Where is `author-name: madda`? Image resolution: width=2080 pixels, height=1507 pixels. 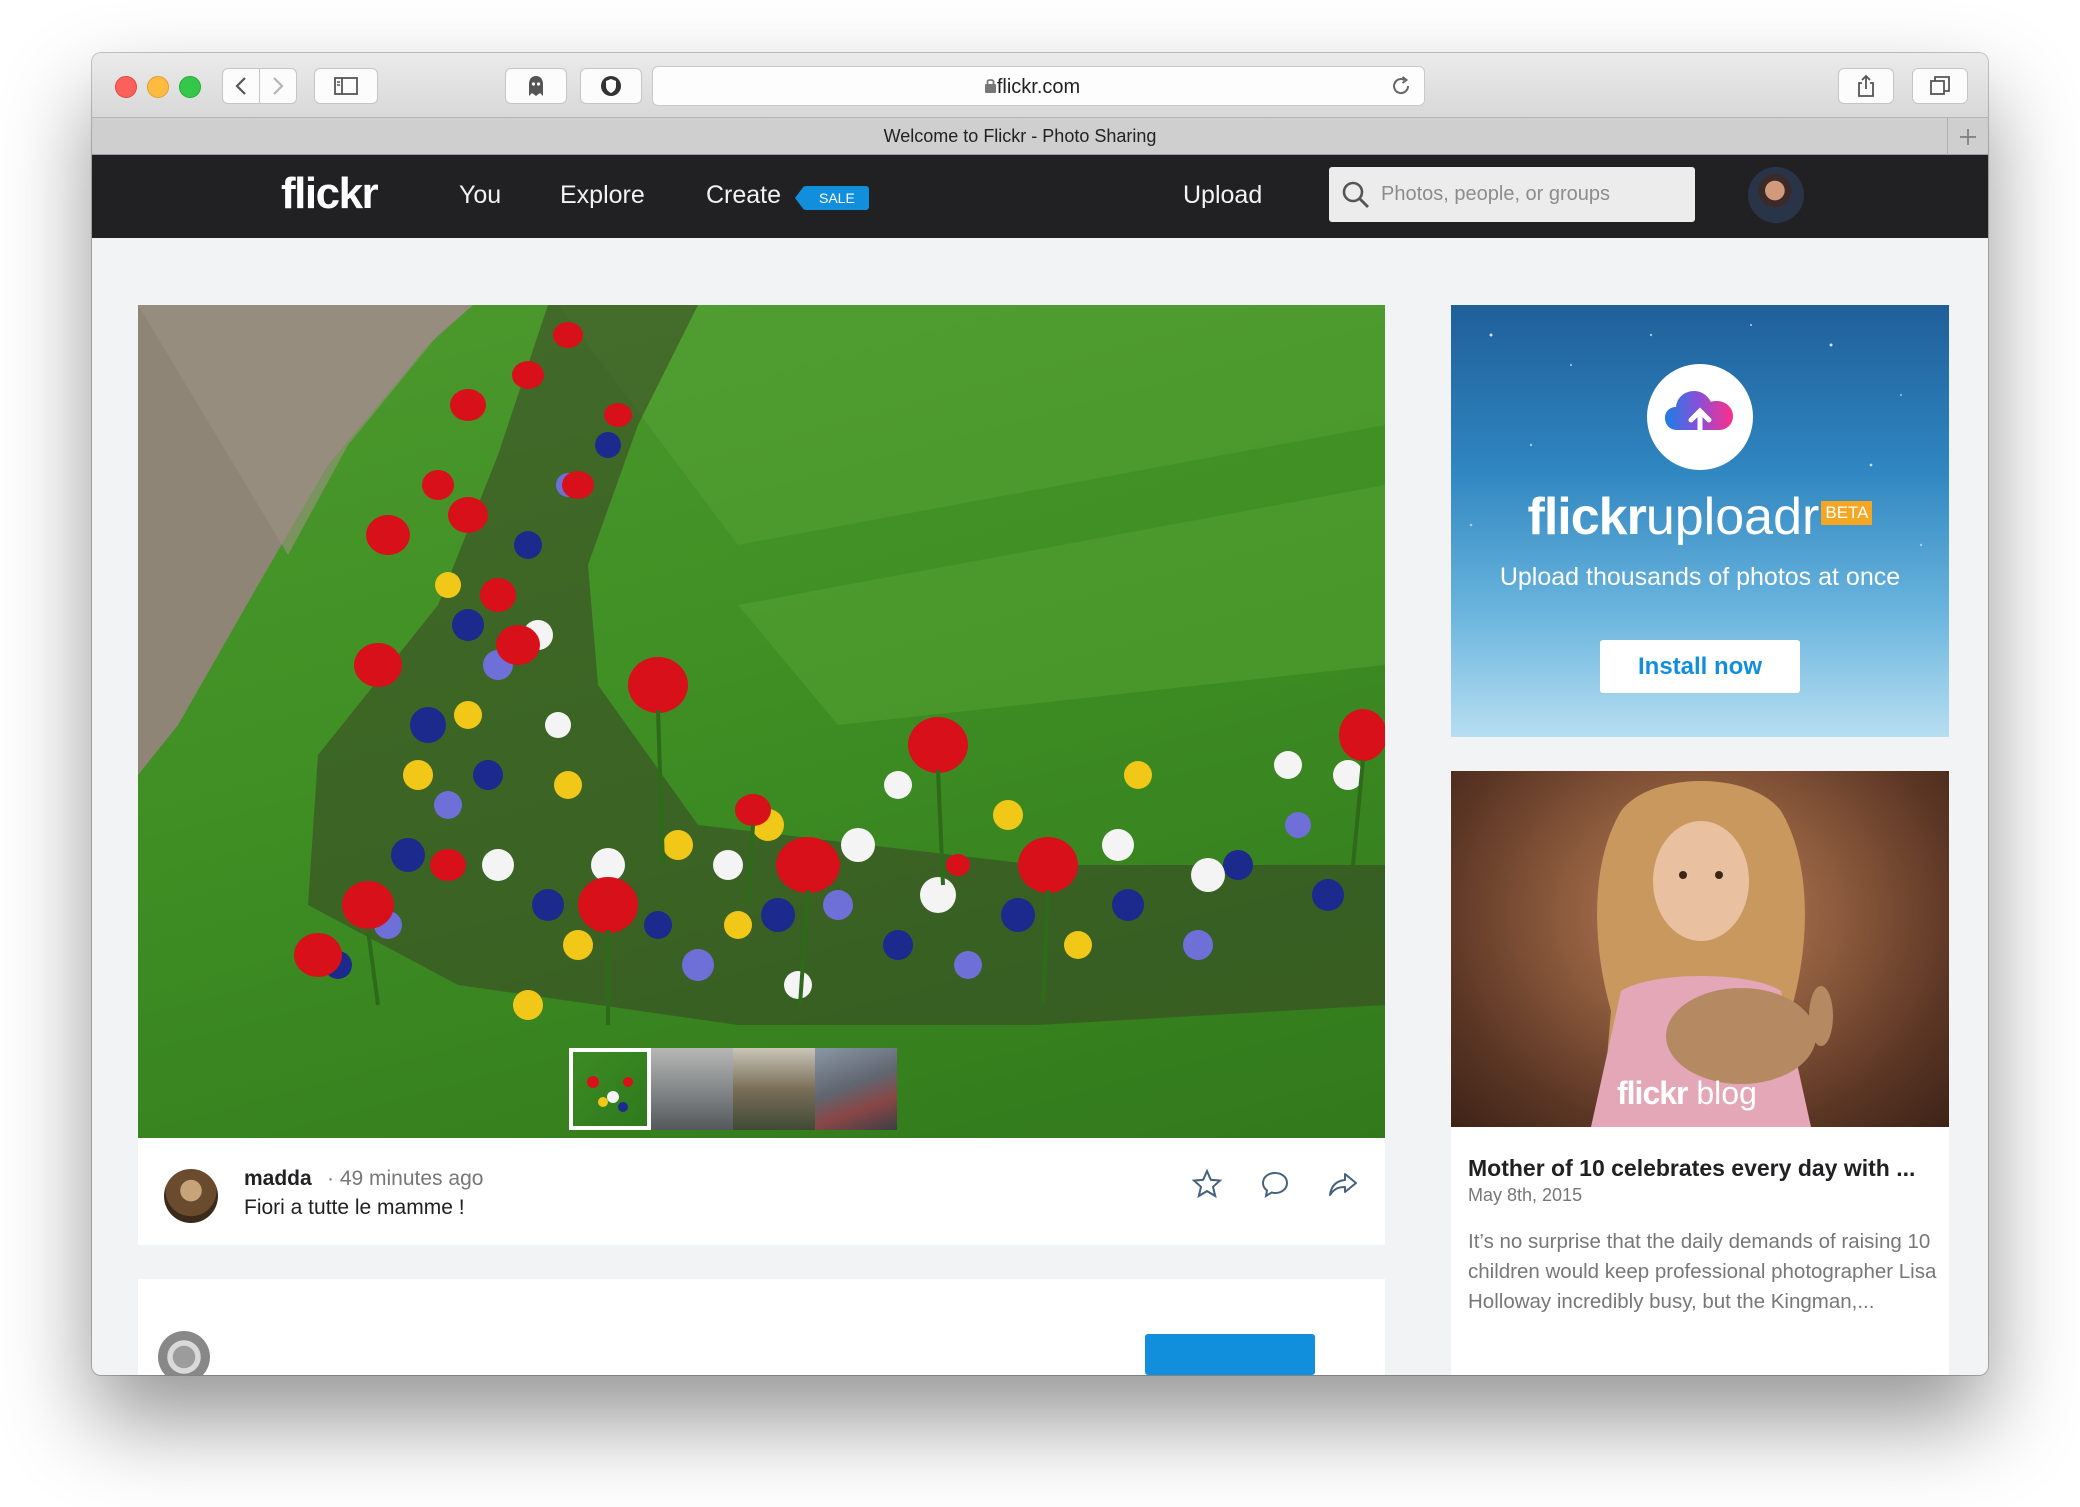
author-name: madda is located at coordinates (278, 1179).